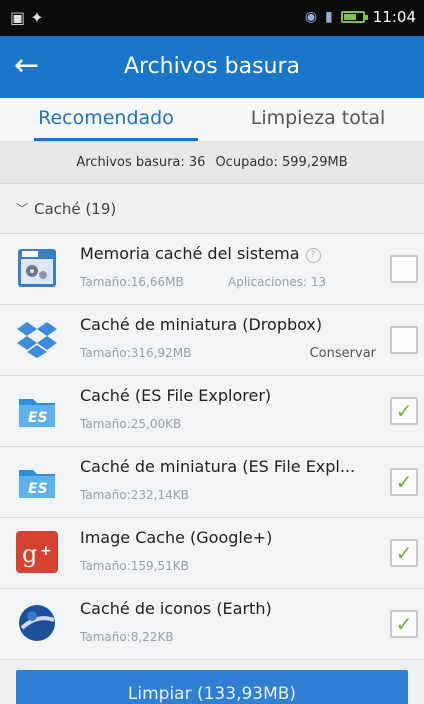  What do you see at coordinates (22, 209) in the screenshot?
I see `chevron-down-icon: ﹀` at bounding box center [22, 209].